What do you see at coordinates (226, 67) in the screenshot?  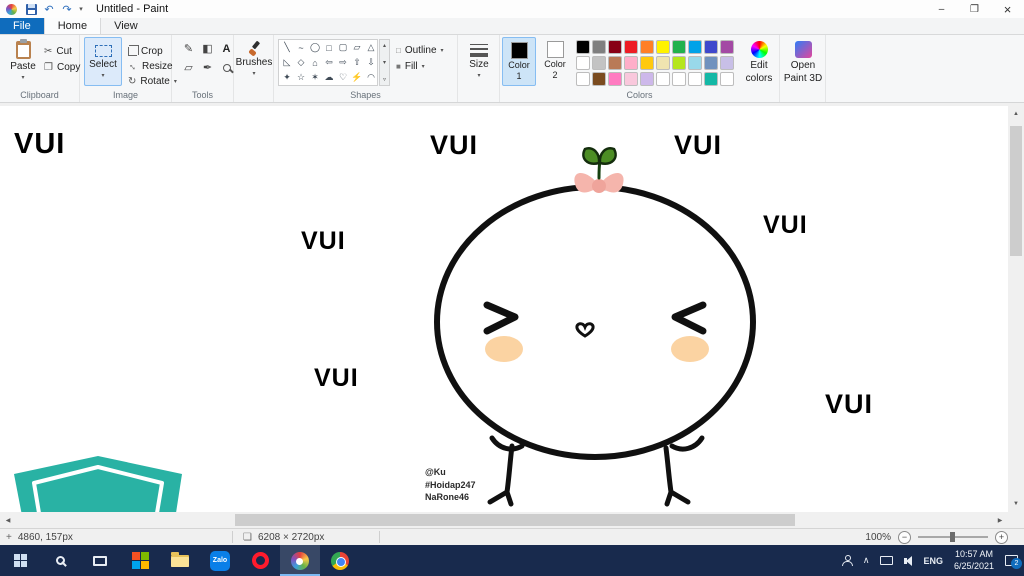 I see `magnifier-tool` at bounding box center [226, 67].